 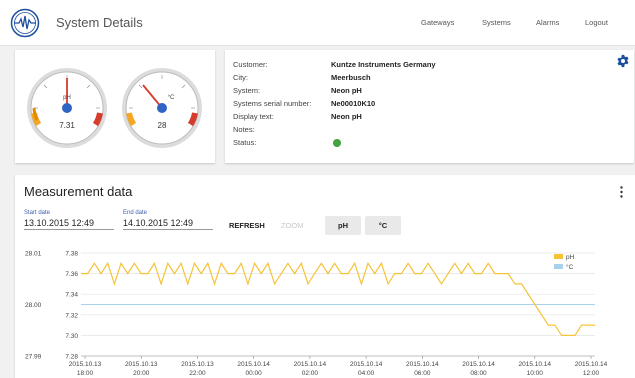 What do you see at coordinates (535, 373) in the screenshot?
I see `x-tick-time: 10:00` at bounding box center [535, 373].